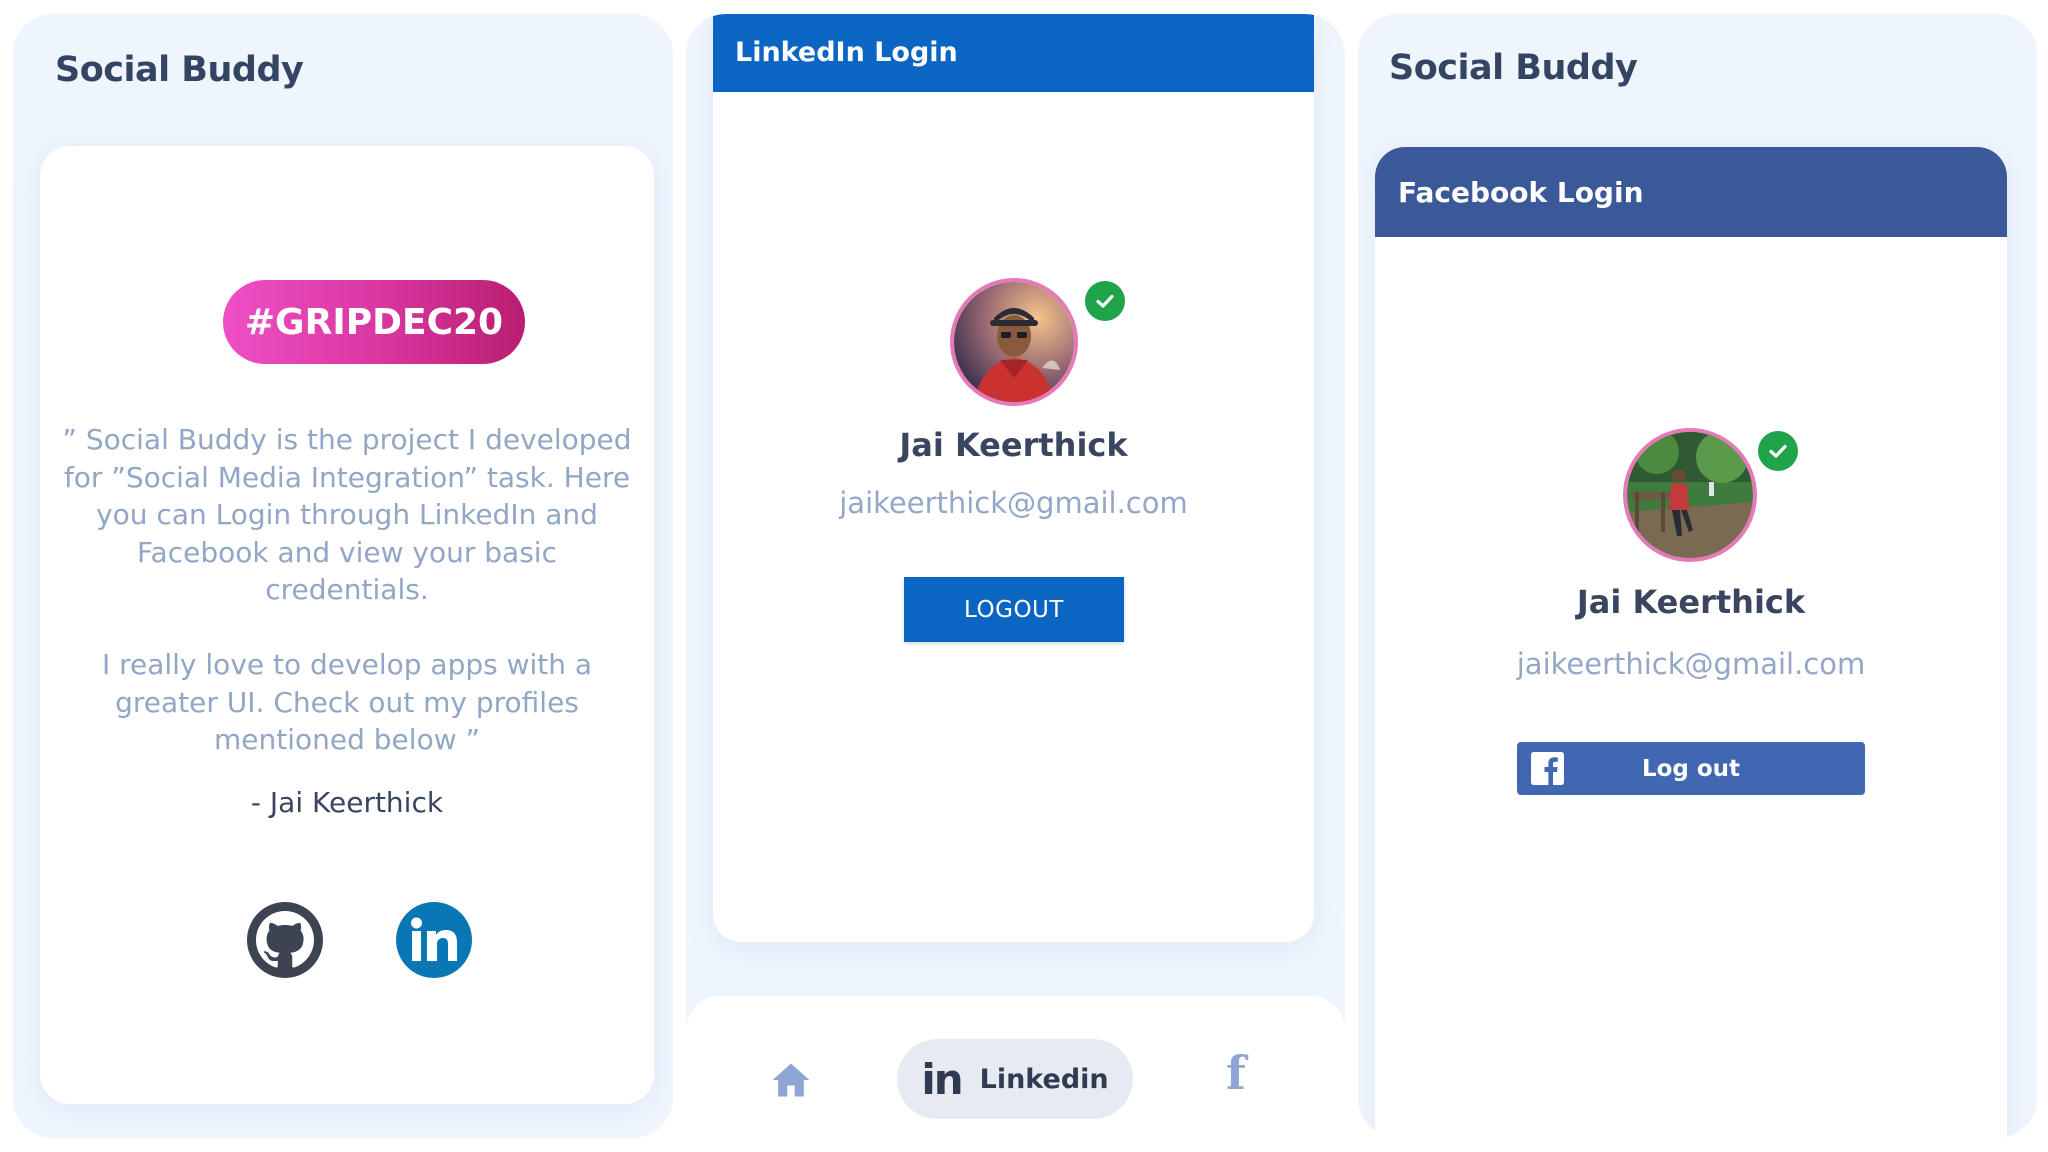  I want to click on nav-facebook-button: f, so click(1236, 1073).